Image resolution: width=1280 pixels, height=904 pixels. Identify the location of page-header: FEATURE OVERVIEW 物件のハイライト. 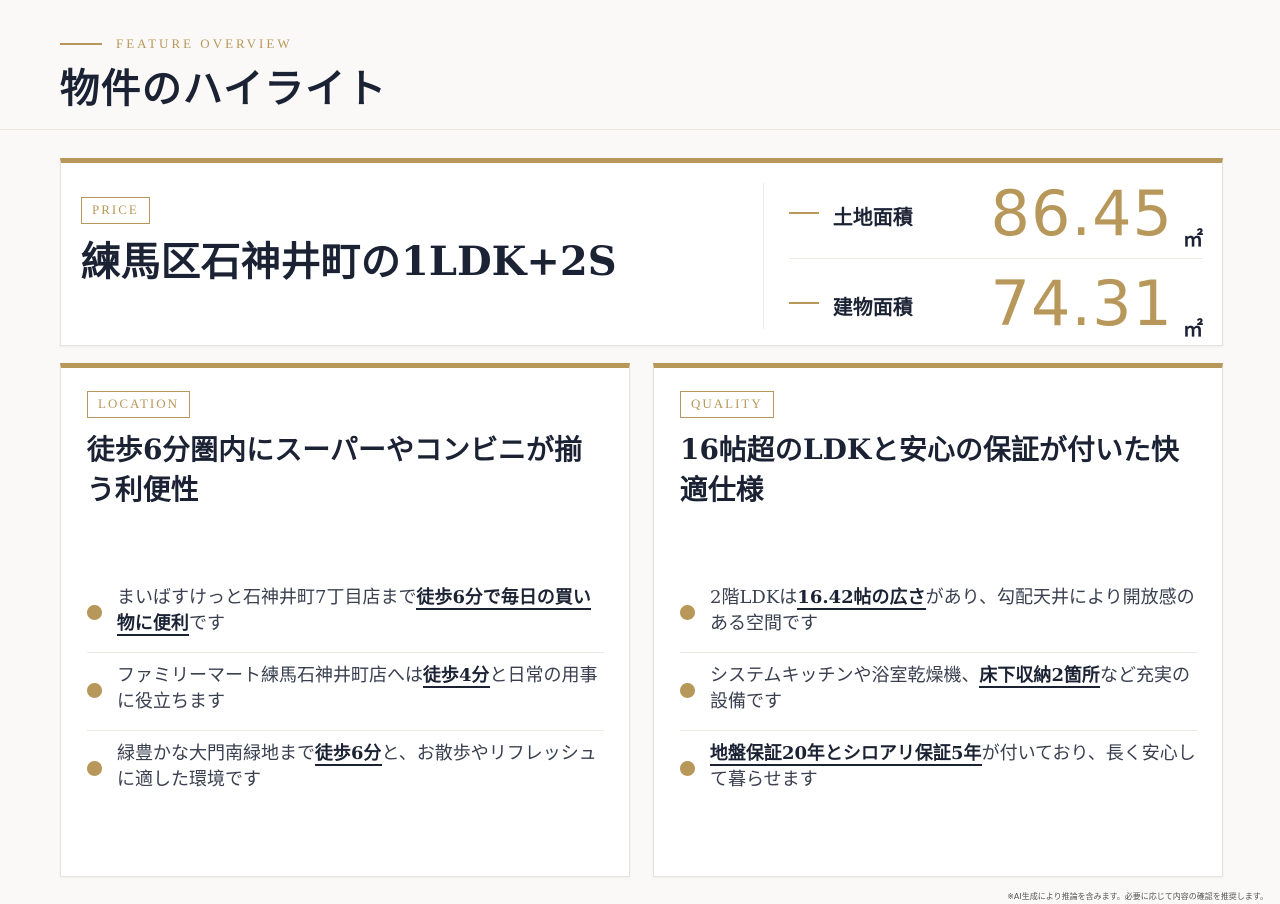
(640, 65).